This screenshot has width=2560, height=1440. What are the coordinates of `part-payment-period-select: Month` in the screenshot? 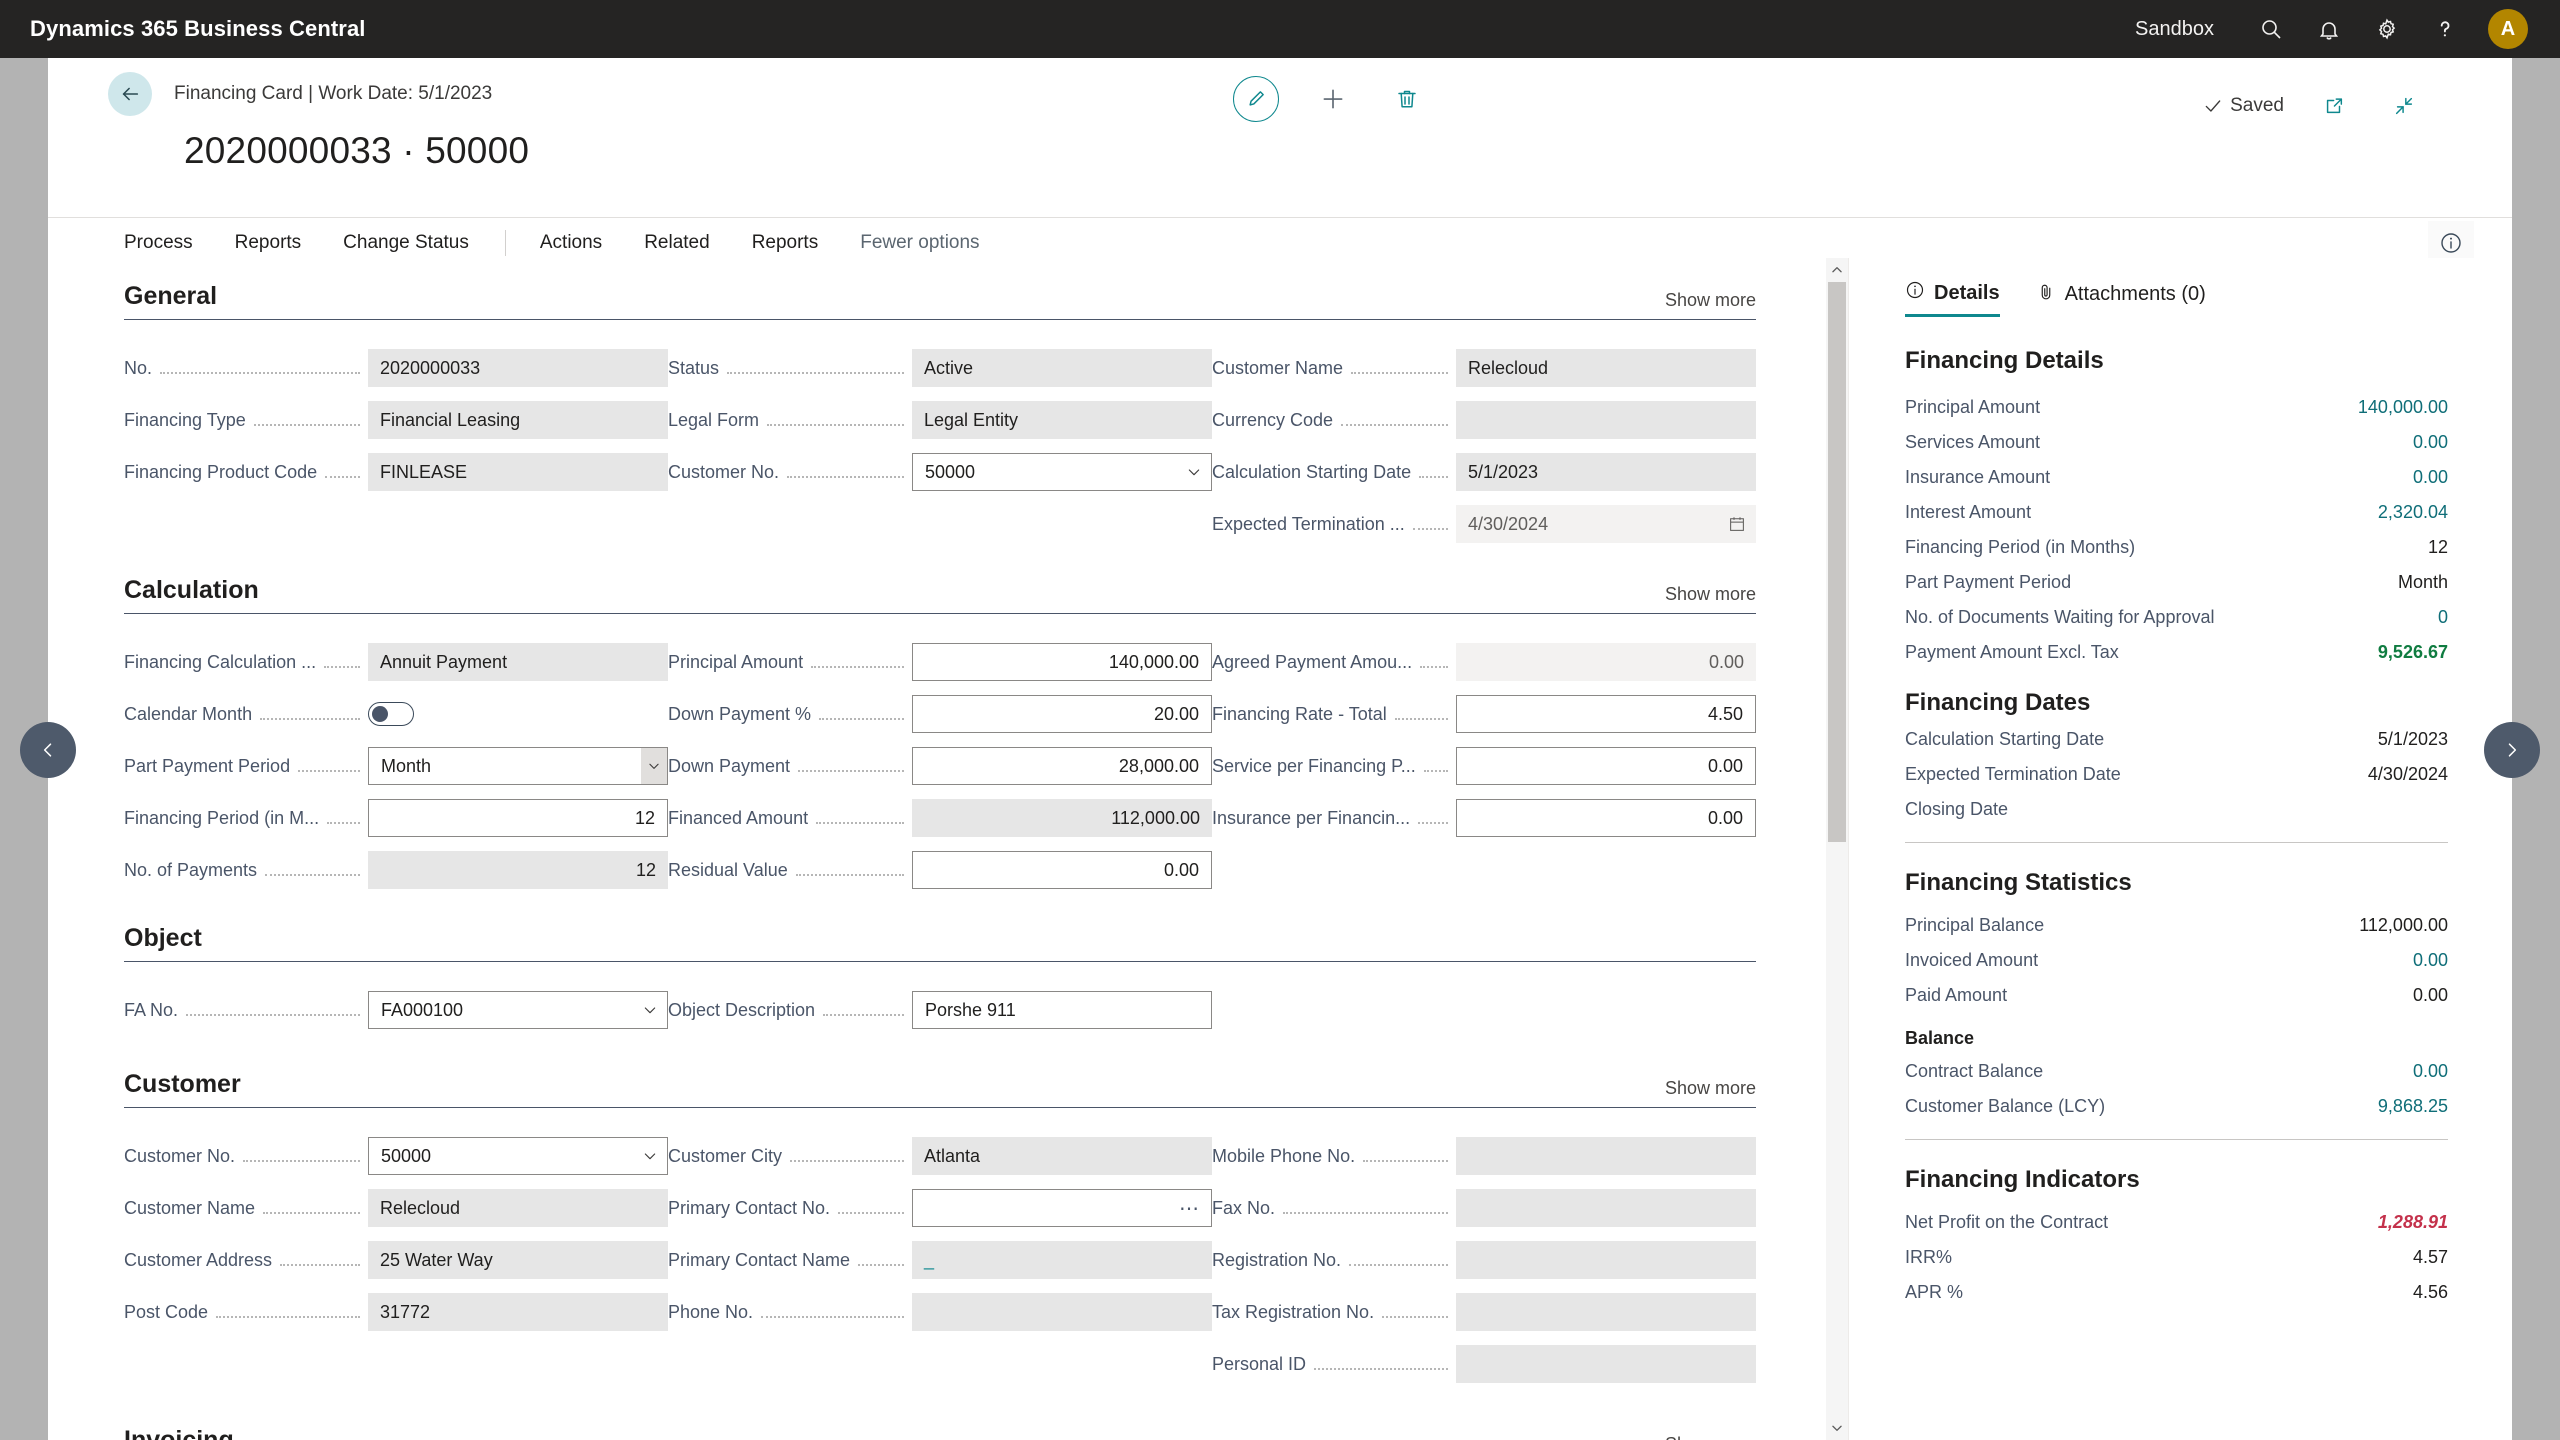 It's located at (518, 766).